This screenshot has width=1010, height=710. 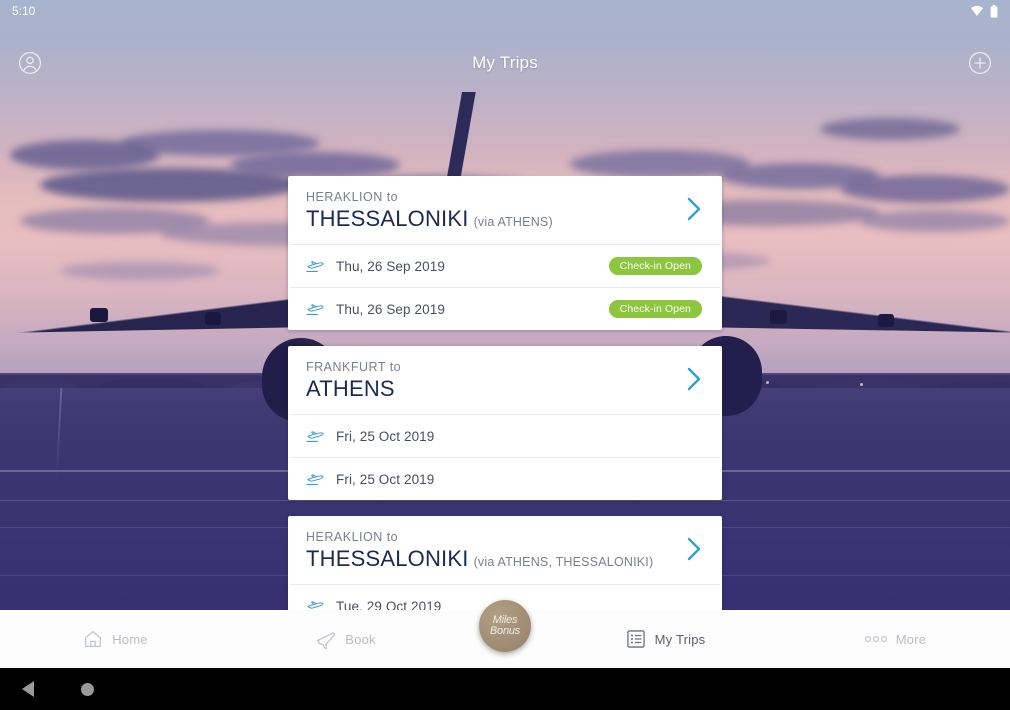 I want to click on tab-home: Home, so click(x=115, y=639).